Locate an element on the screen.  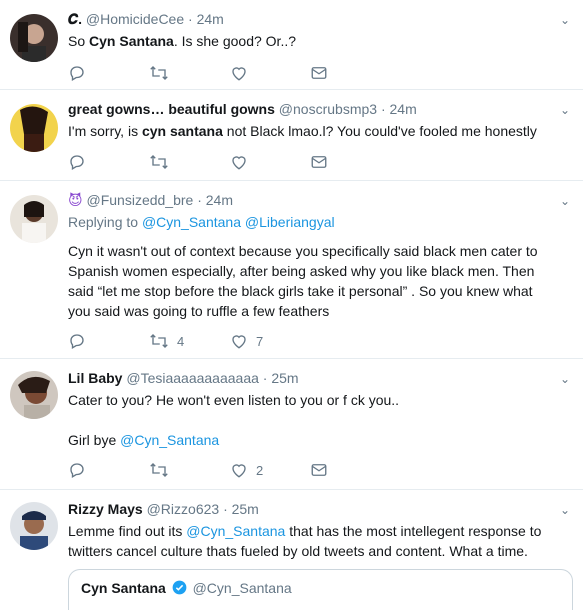
text-highlight: Cyn Santana is located at coordinates (131, 41).